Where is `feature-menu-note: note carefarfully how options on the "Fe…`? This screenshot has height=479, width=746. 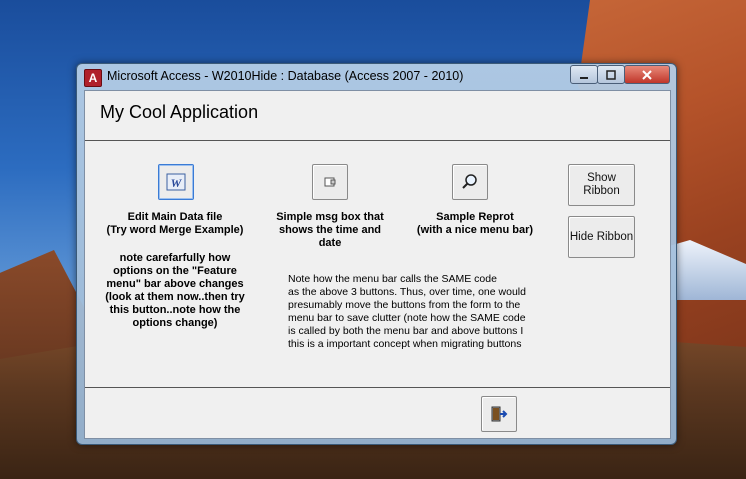
feature-menu-note: note carefarfully how options on the "Fe… is located at coordinates (175, 291).